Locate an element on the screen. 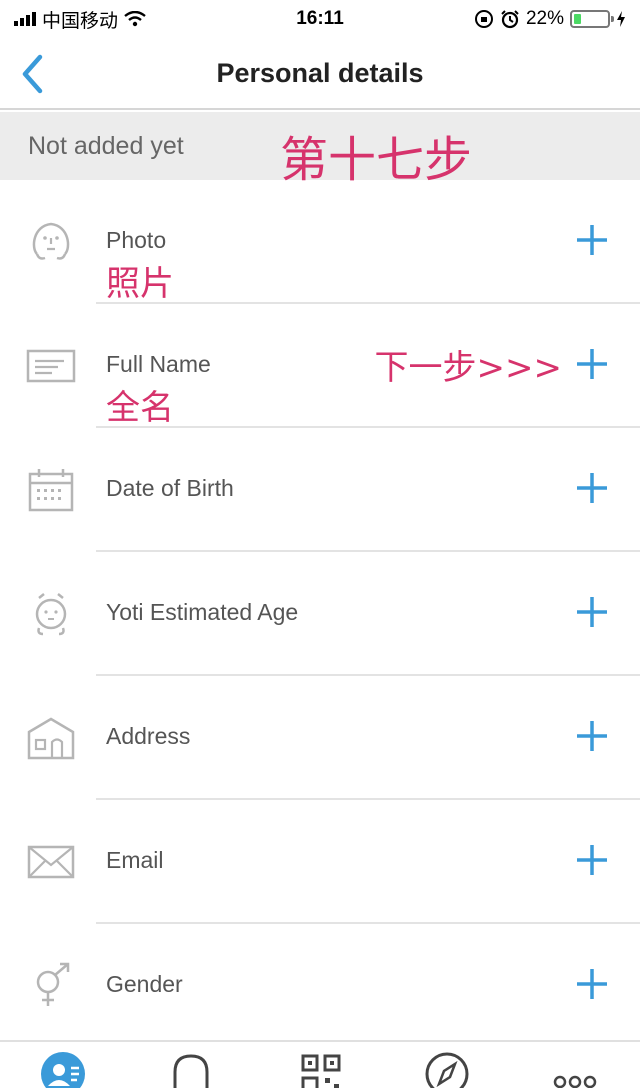 The width and height of the screenshot is (640, 1088). battery-level is located at coordinates (578, 19).